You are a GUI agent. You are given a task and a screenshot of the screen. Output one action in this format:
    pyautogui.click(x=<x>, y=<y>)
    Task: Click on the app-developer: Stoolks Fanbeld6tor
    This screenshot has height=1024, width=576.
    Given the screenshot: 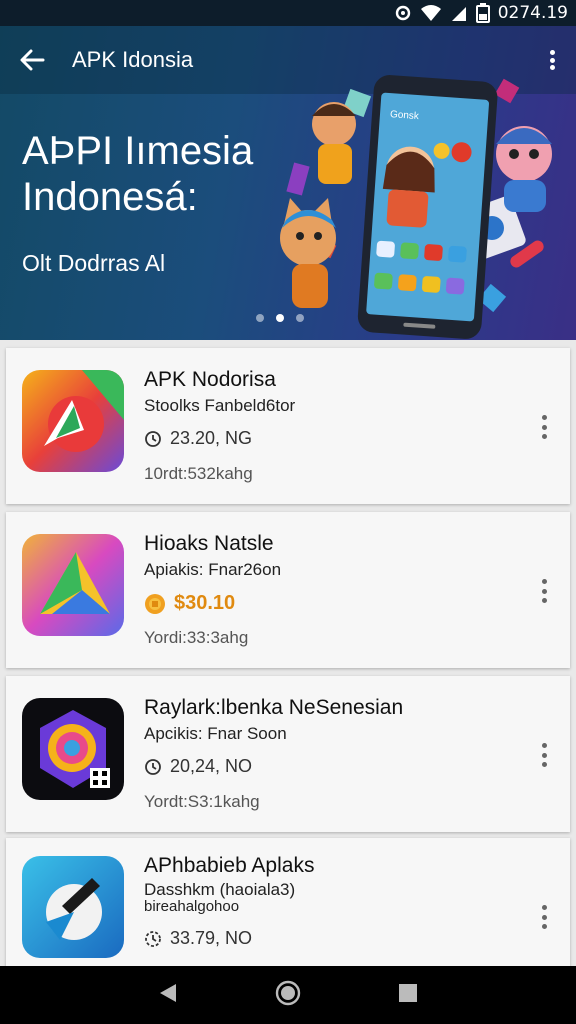 What is the action you would take?
    pyautogui.click(x=220, y=405)
    